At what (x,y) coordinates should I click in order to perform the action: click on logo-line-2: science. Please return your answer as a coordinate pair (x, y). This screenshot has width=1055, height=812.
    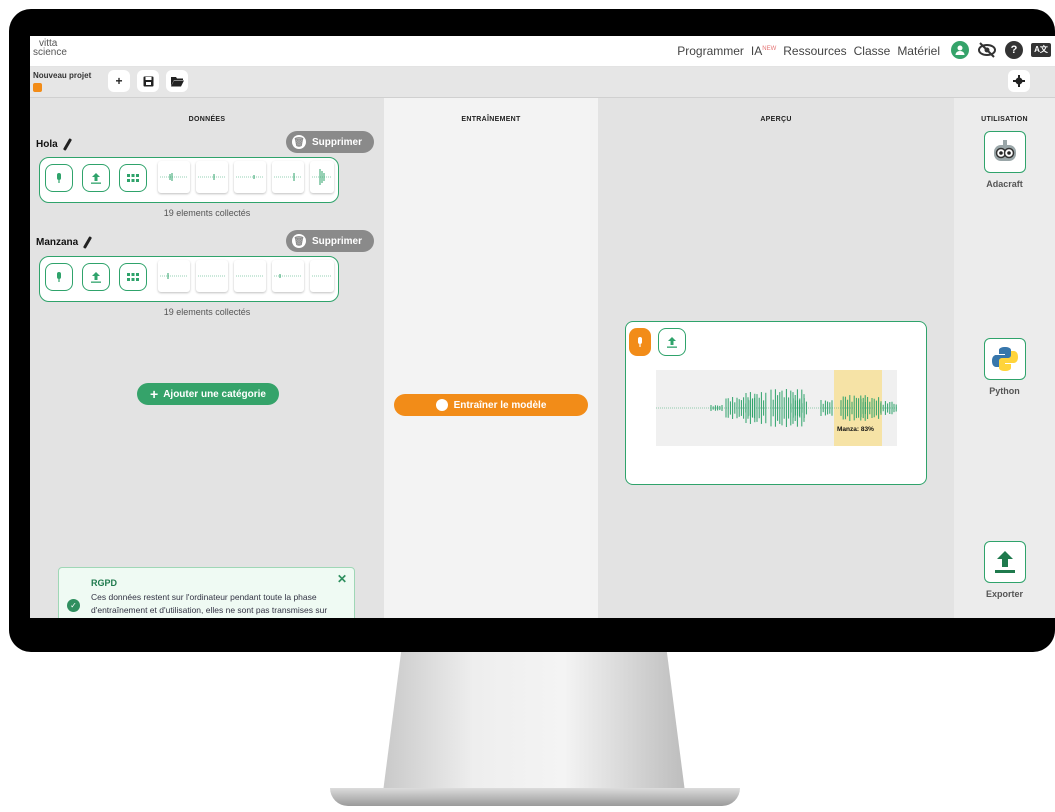
    Looking at the image, I should click on (50, 52).